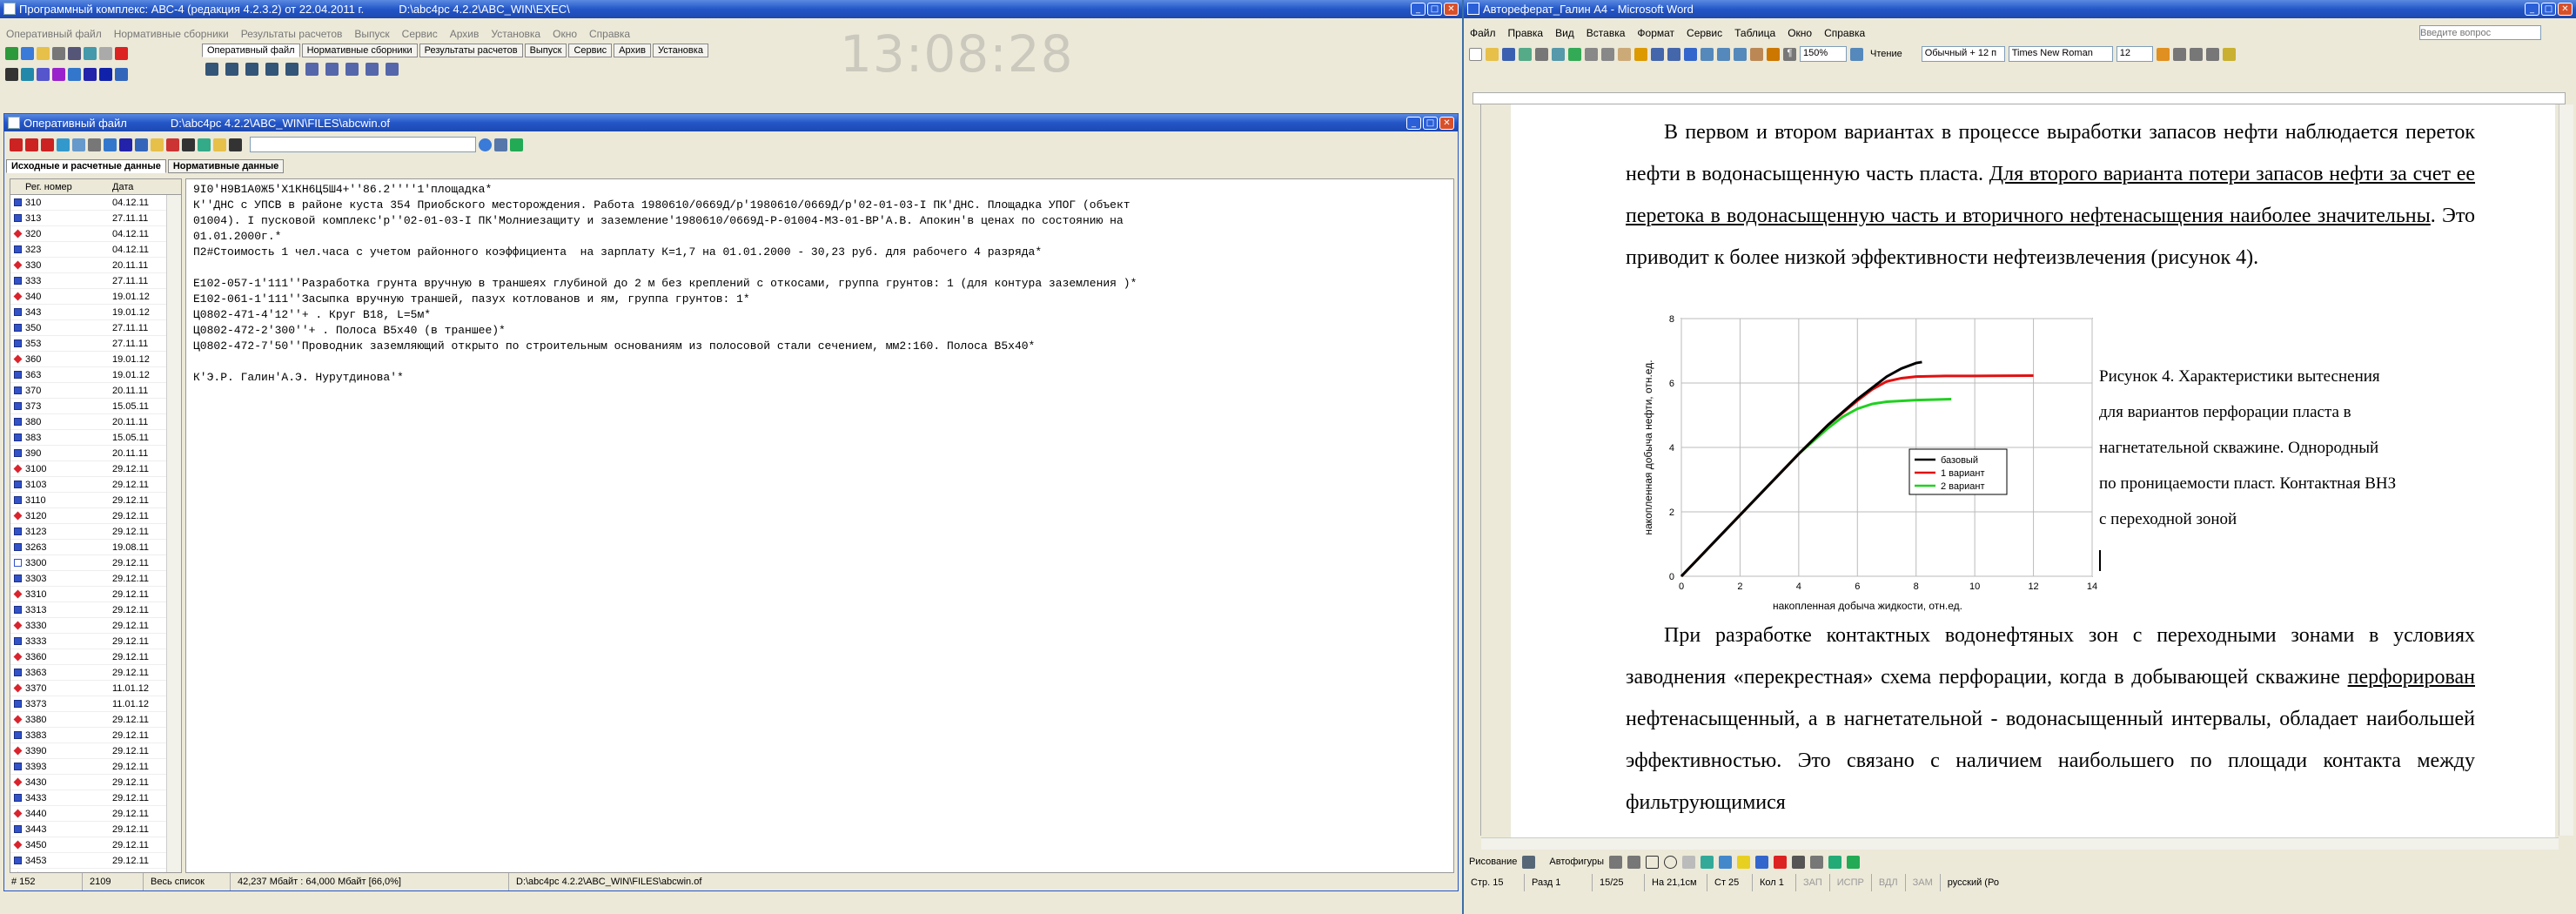 Image resolution: width=2576 pixels, height=914 pixels. What do you see at coordinates (106, 74) in the screenshot?
I see `x-icon` at bounding box center [106, 74].